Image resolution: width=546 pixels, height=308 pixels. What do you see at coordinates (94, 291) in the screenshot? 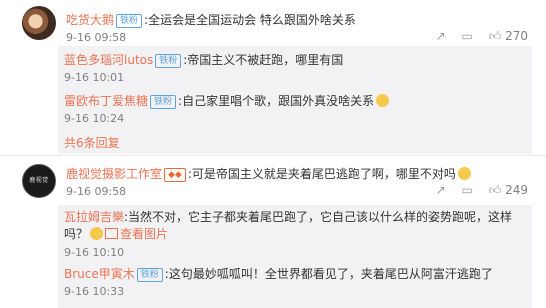
I see `reply-time: 9-16 10:33` at bounding box center [94, 291].